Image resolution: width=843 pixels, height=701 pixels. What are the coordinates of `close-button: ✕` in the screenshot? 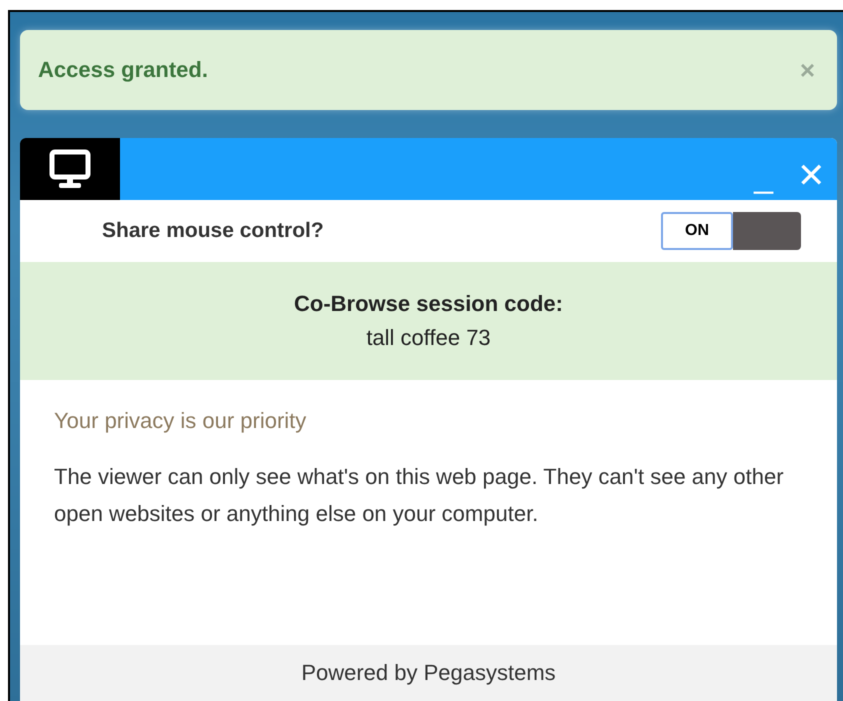 It's located at (811, 176).